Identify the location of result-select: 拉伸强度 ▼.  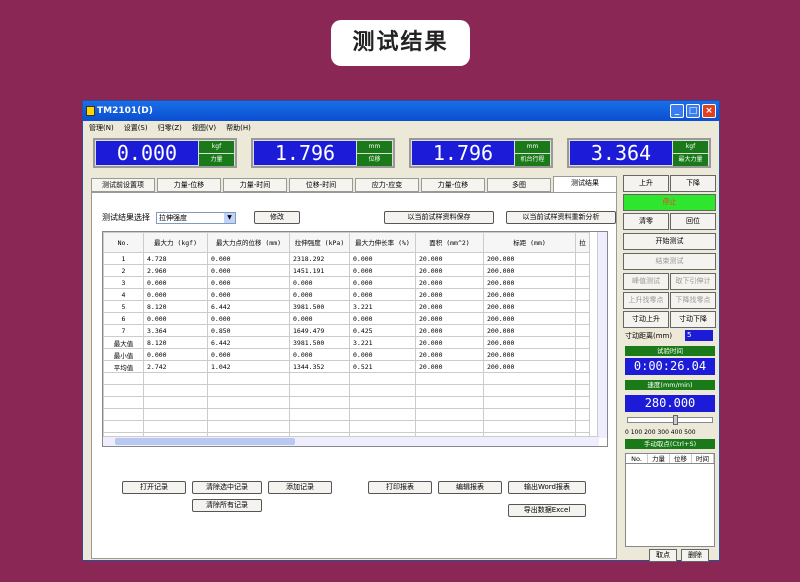
(196, 217).